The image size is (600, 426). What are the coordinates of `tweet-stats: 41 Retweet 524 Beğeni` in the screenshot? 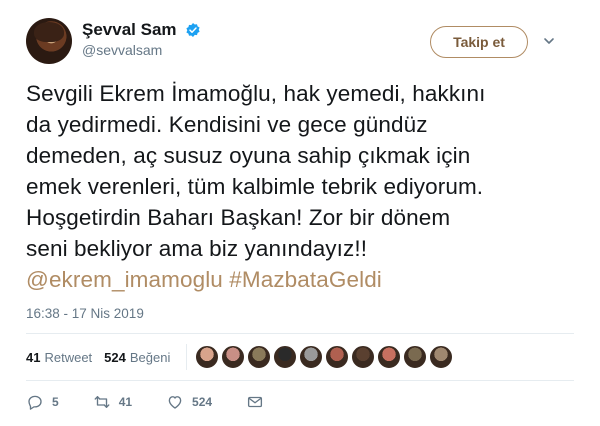 It's located at (240, 357).